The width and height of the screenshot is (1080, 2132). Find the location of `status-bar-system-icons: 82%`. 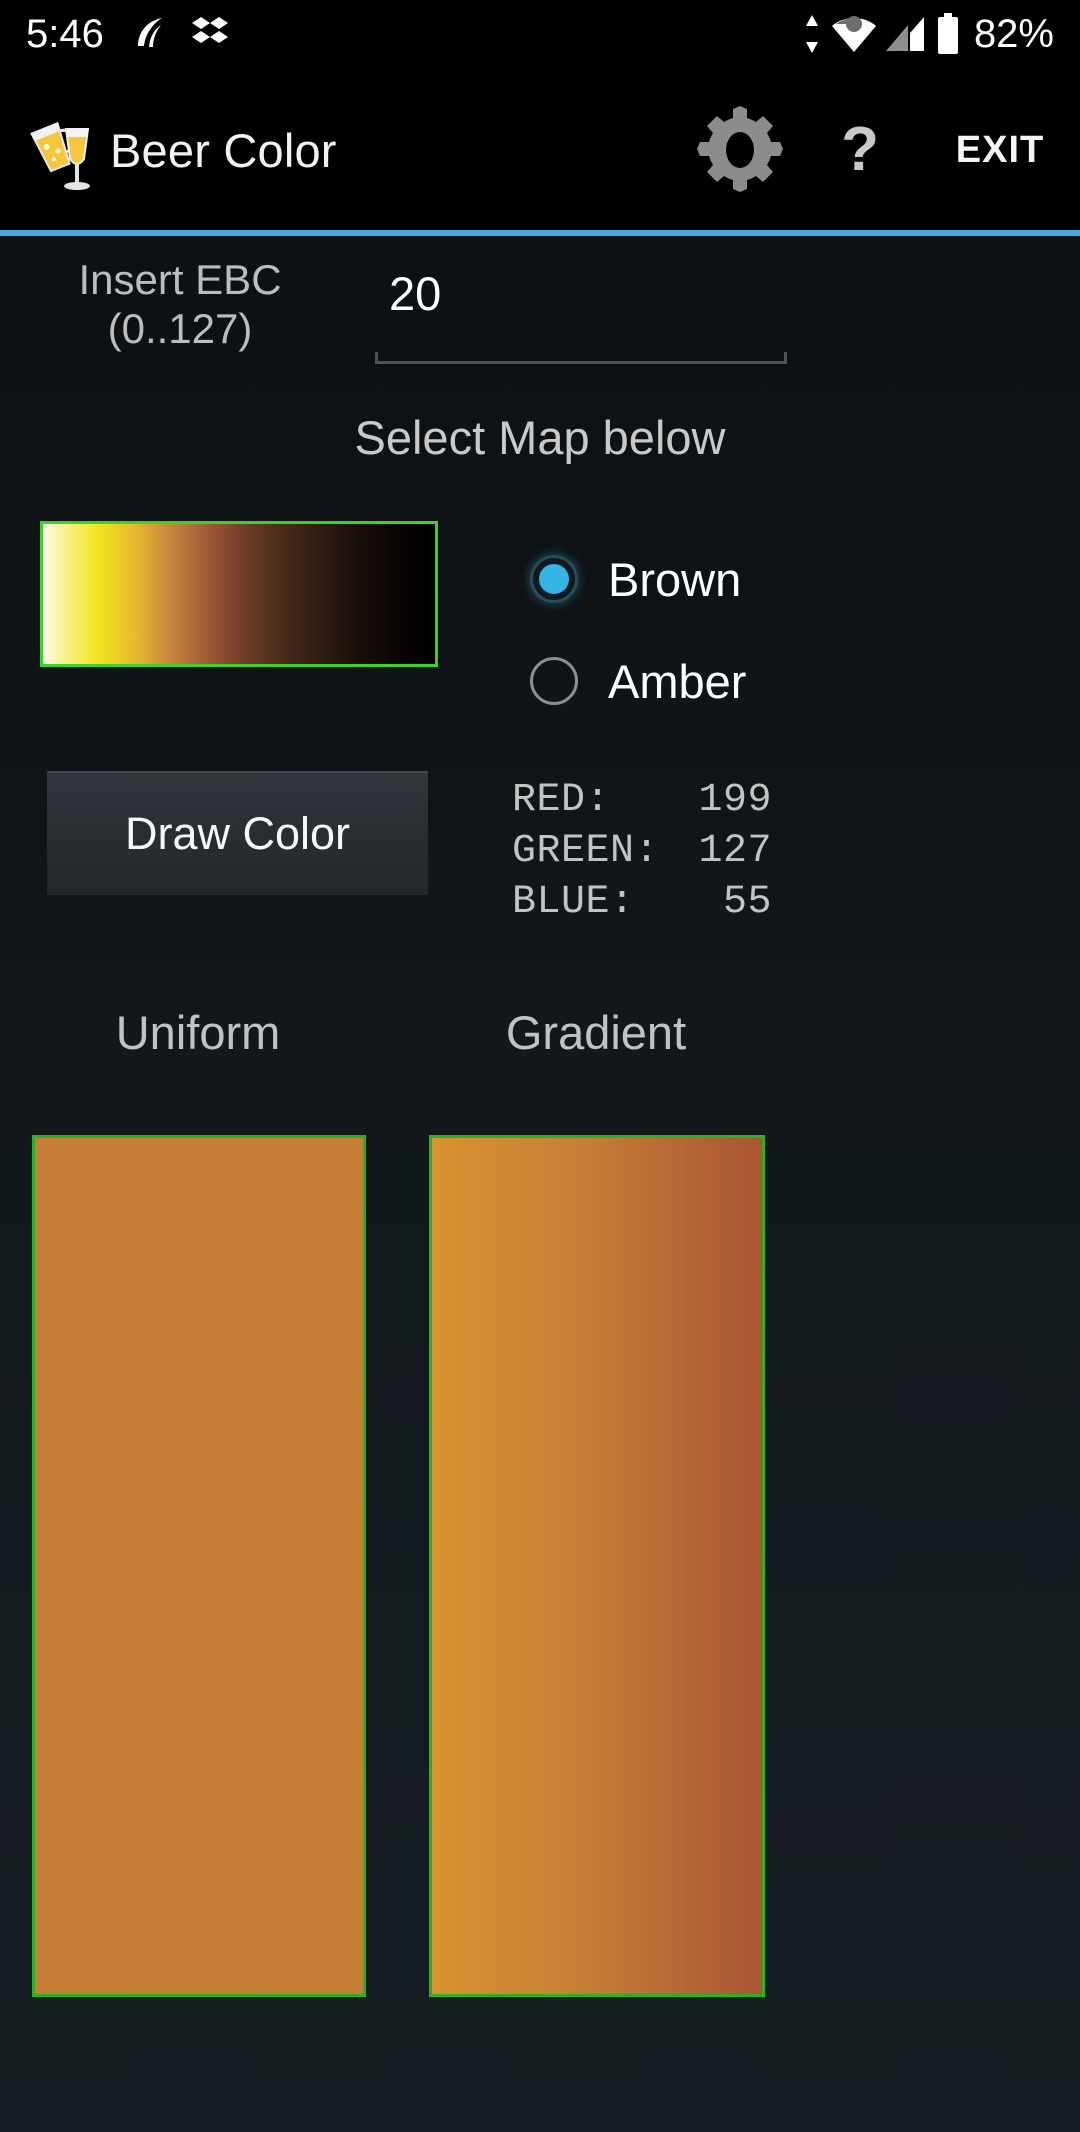

status-bar-system-icons: 82% is located at coordinates (928, 34).